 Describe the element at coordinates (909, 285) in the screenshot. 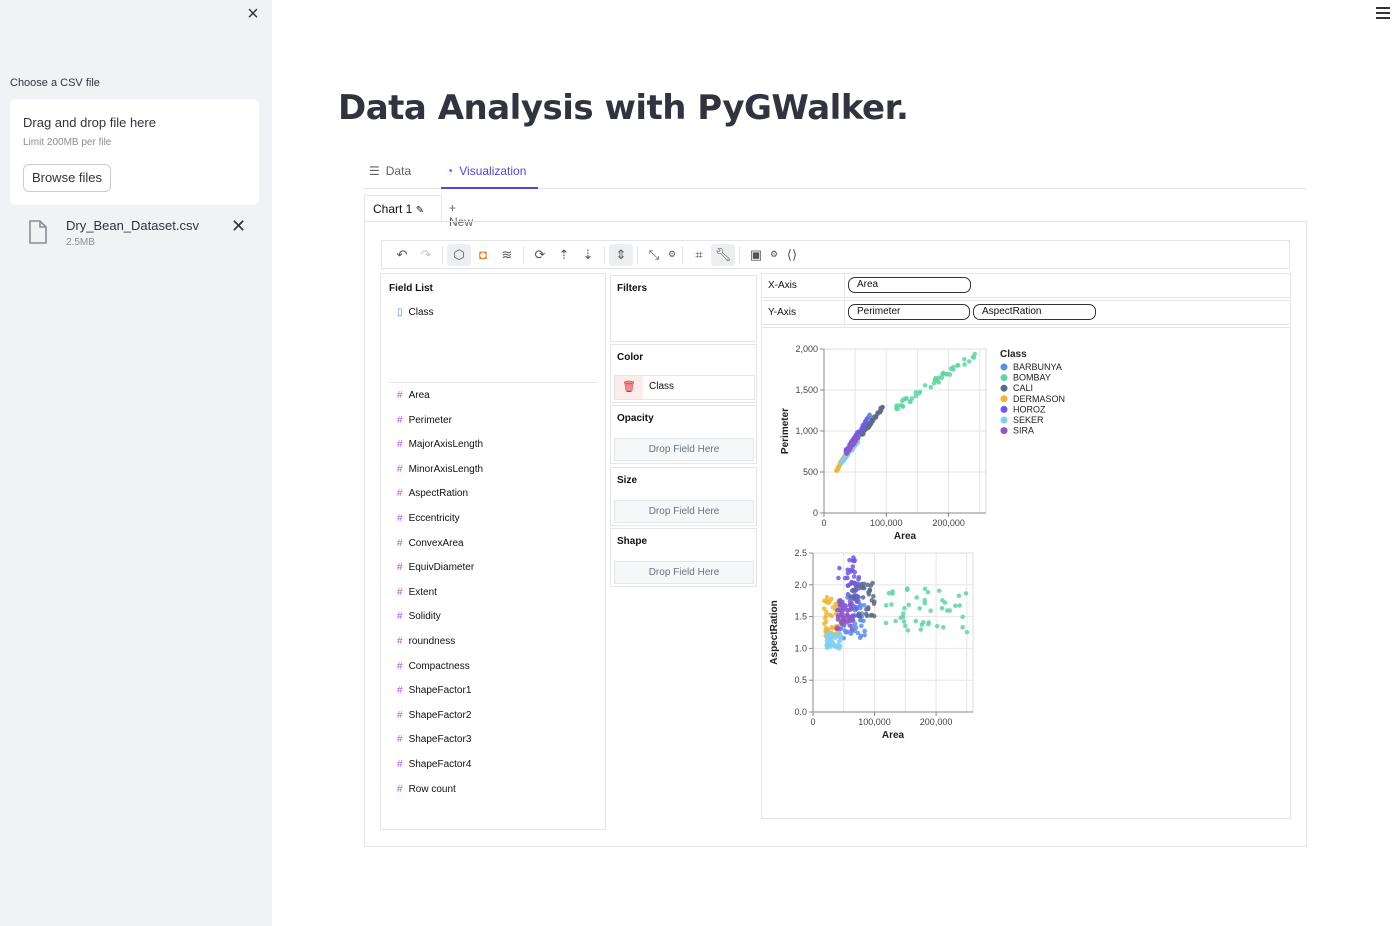

I see `x-axis-field-pill: Area` at that location.